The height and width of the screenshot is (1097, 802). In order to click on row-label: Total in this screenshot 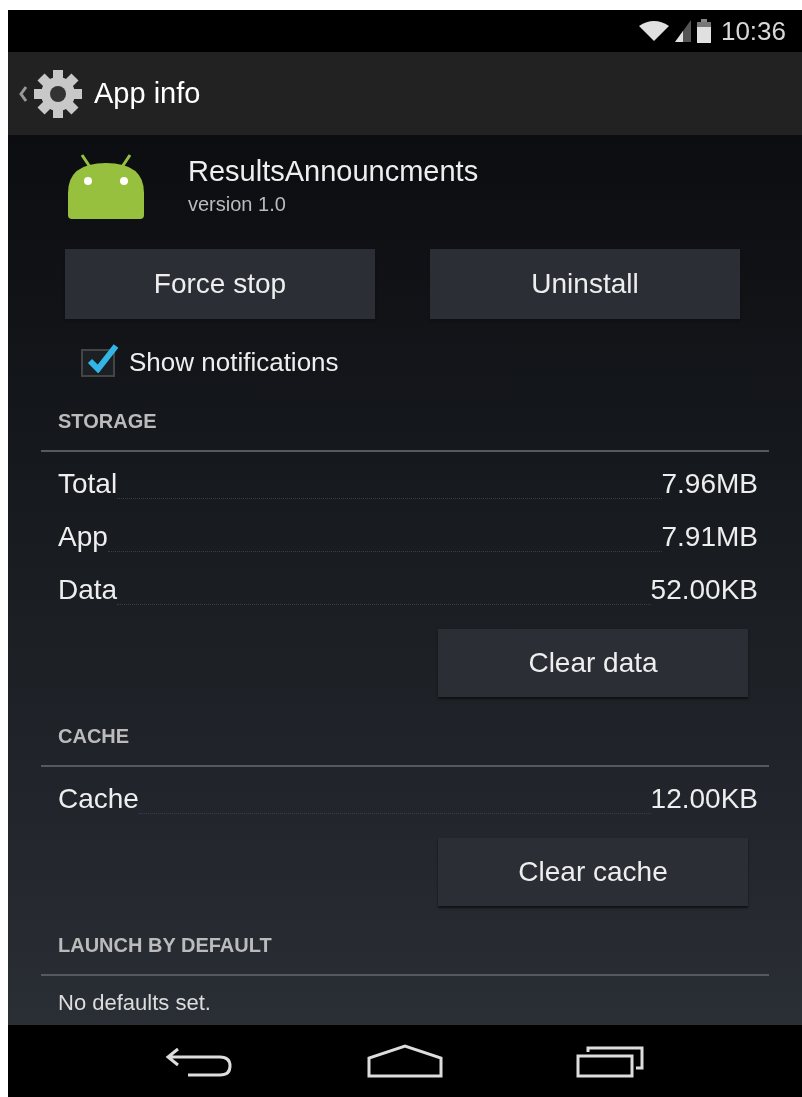, I will do `click(88, 484)`.